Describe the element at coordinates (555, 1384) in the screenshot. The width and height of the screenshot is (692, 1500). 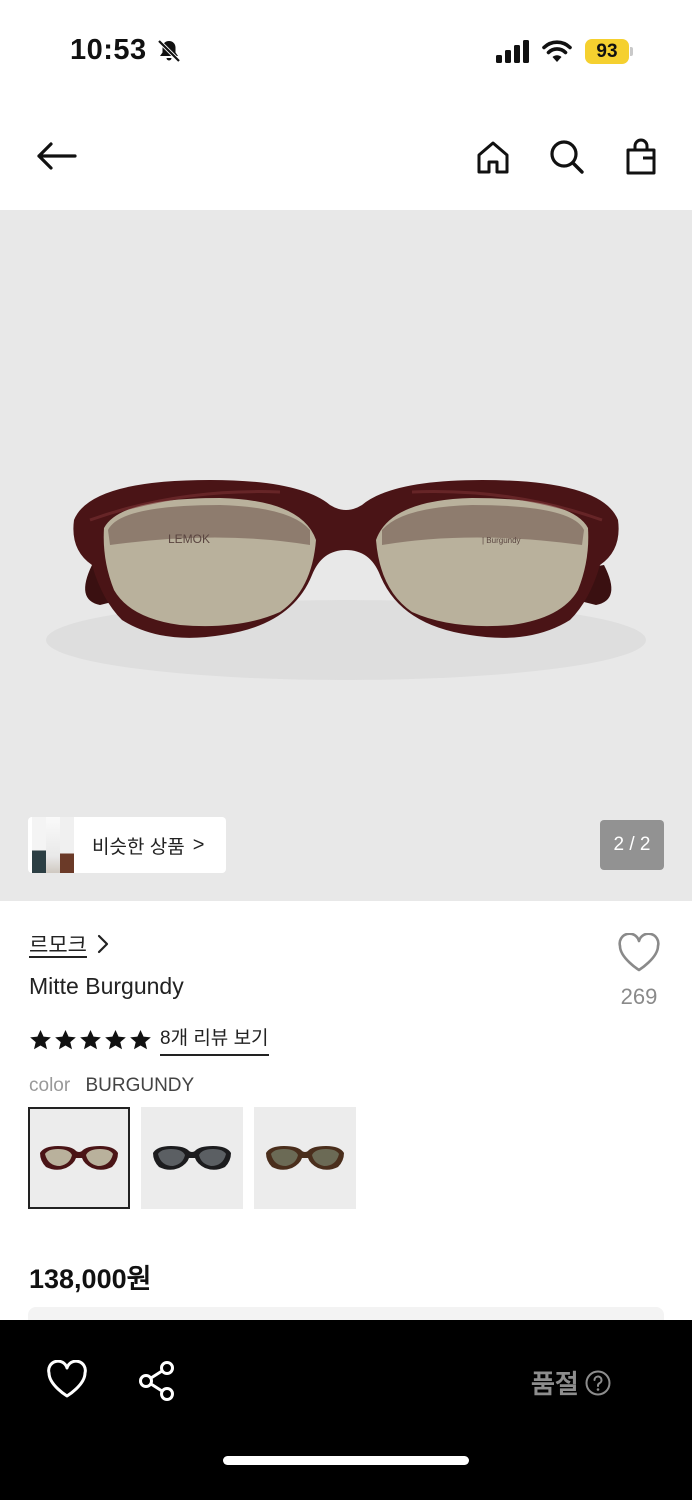
I see `soldout-label: 품절` at that location.